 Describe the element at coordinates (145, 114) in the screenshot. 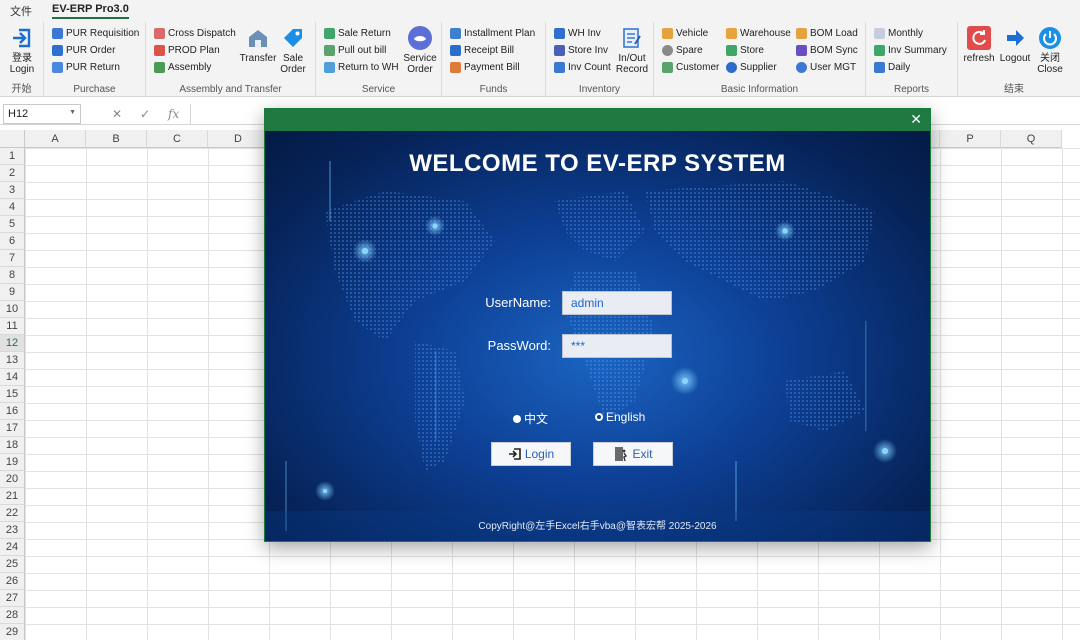

I see `check-icon: ✓` at that location.